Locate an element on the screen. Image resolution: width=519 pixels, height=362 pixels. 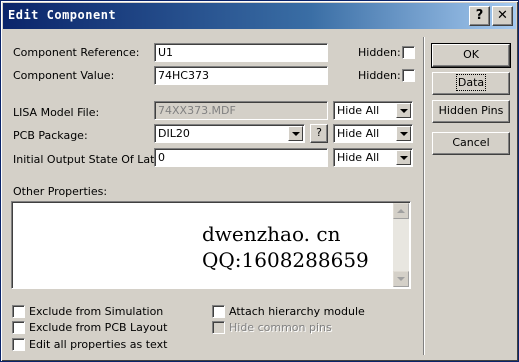
hidden-label-value: Hidden: is located at coordinates (379, 75).